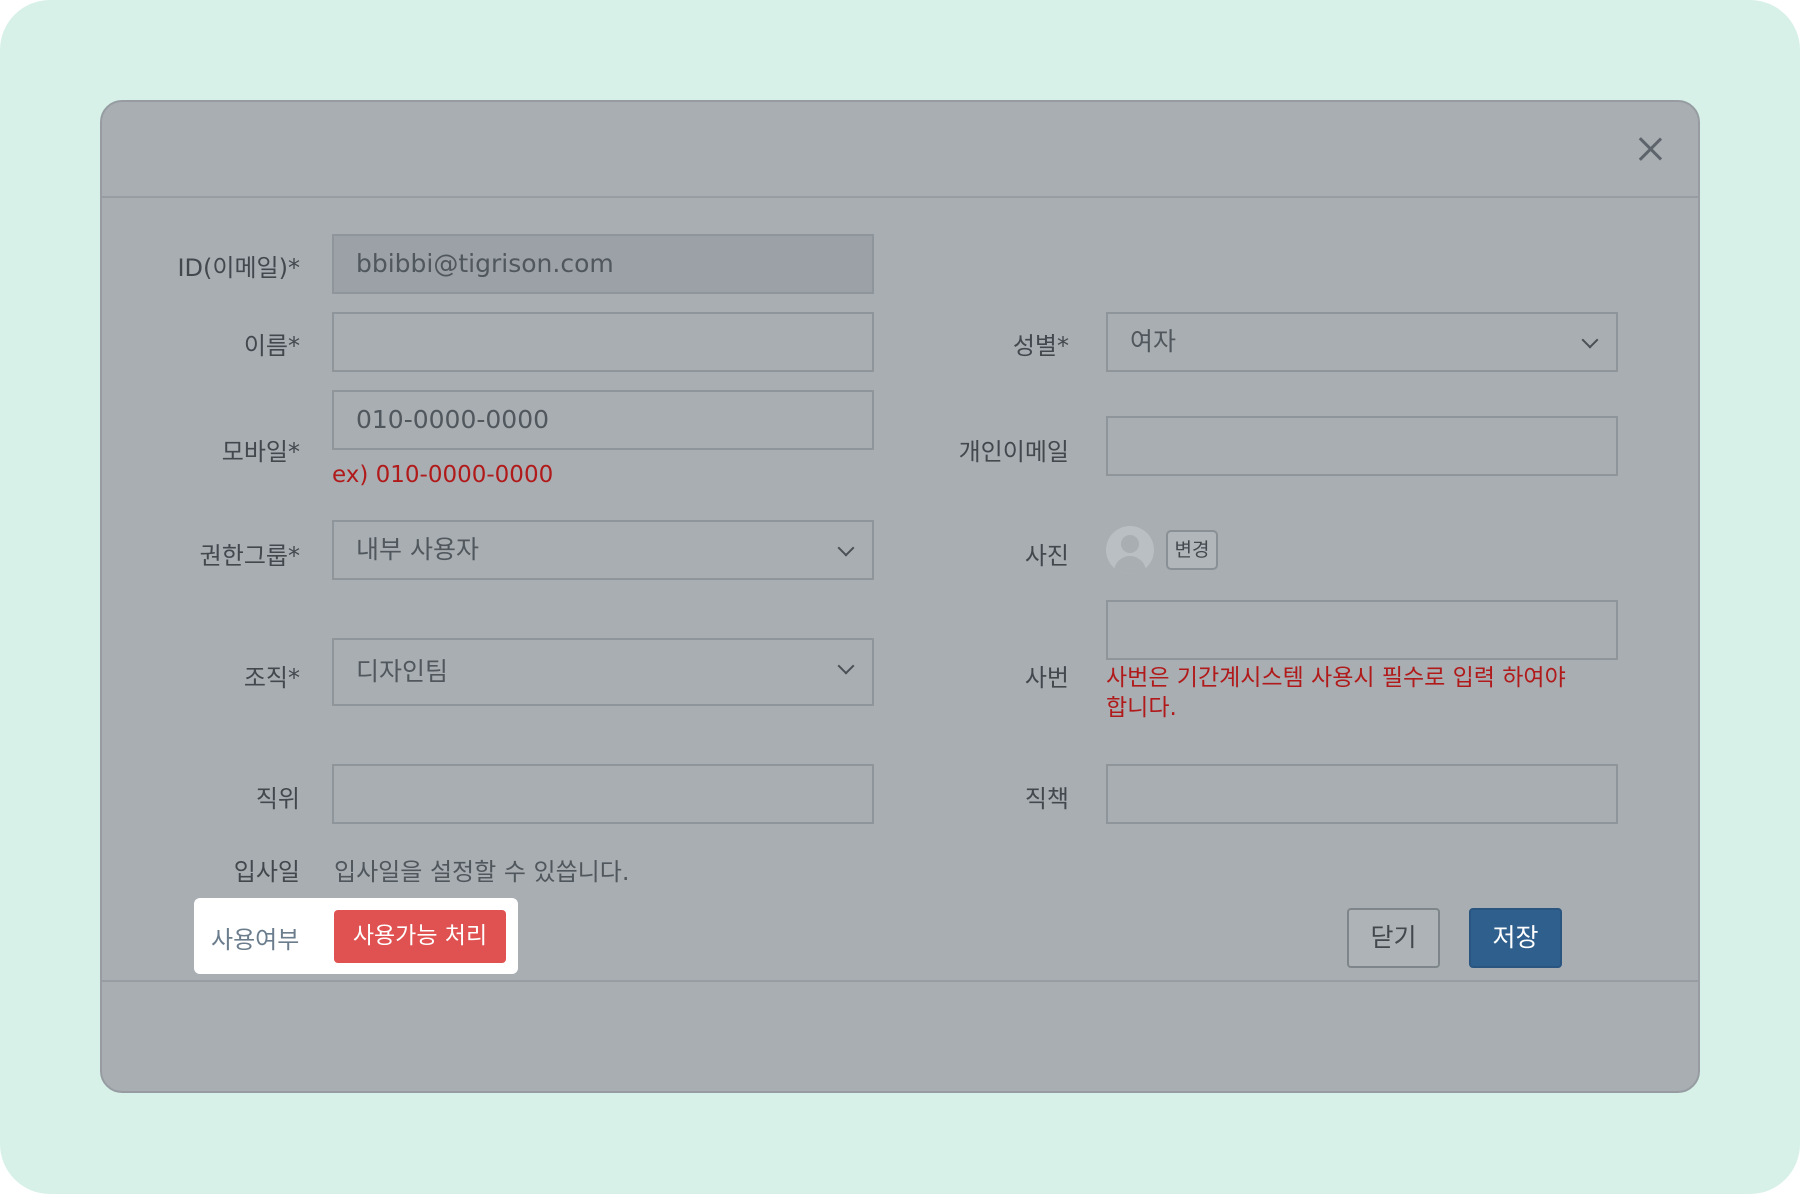  Describe the element at coordinates (1393, 938) in the screenshot. I see `close-button: 닫기` at that location.